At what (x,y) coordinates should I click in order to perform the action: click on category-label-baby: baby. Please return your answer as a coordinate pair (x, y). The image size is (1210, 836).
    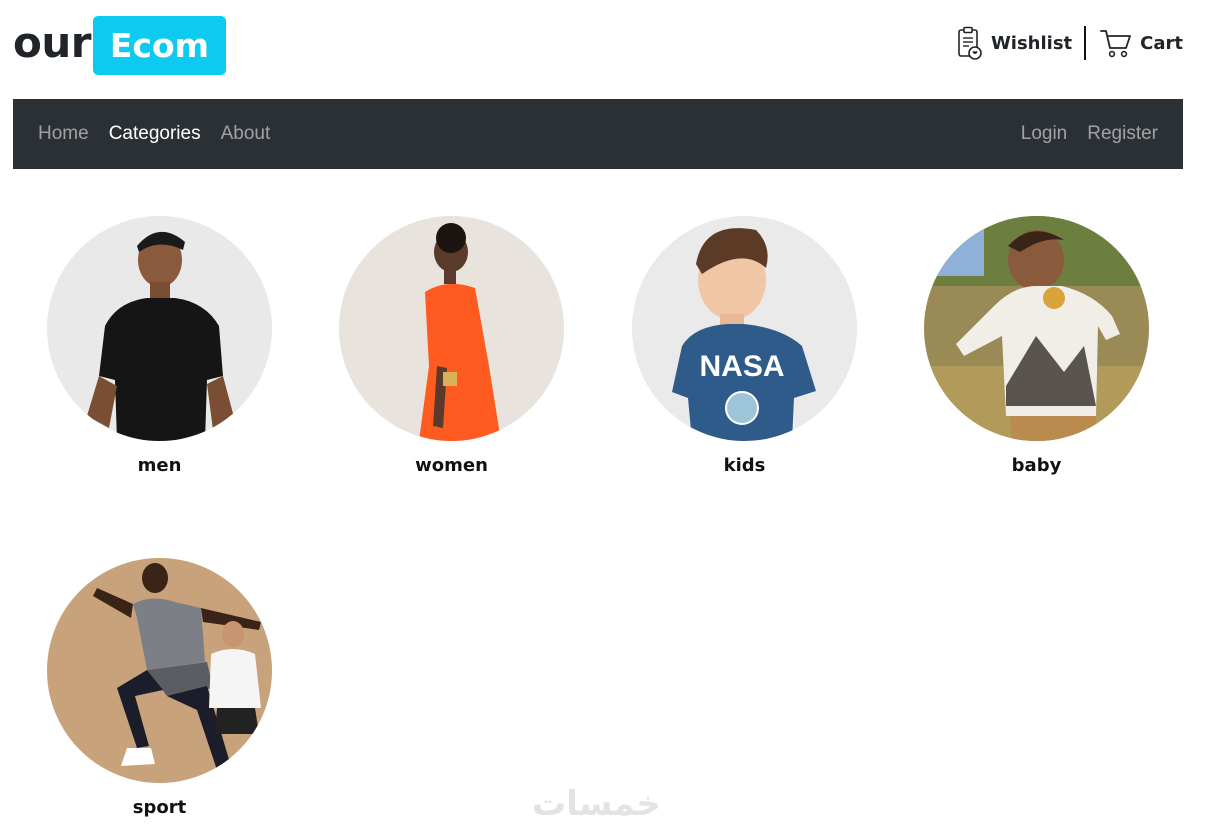
    Looking at the image, I should click on (1036, 465).